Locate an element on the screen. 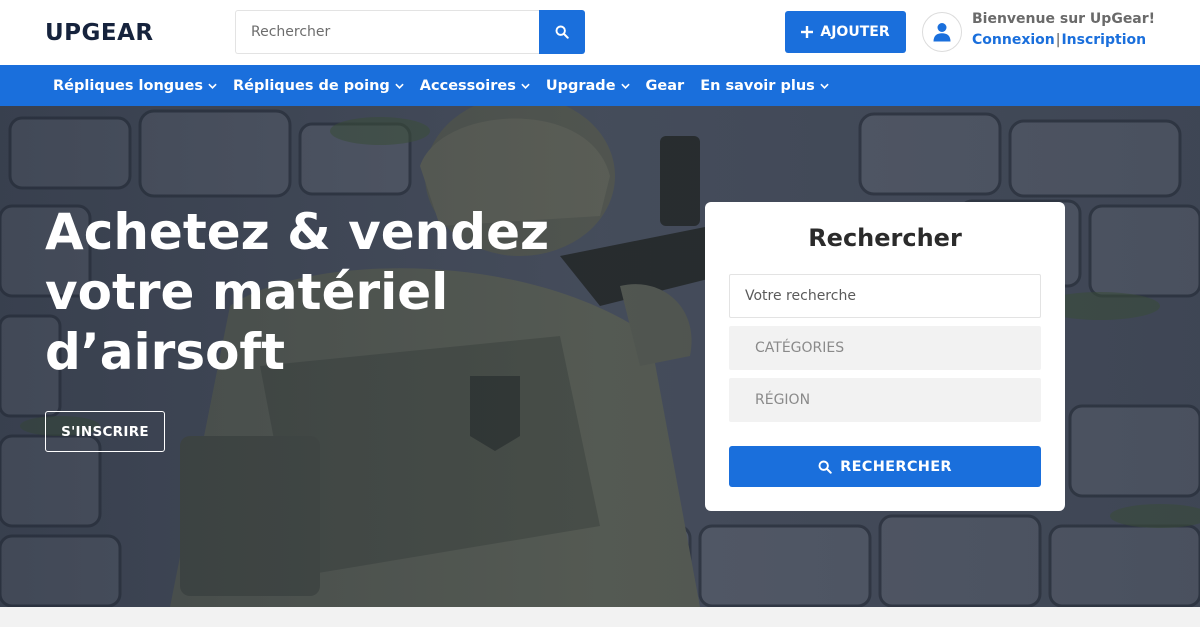 The height and width of the screenshot is (627, 1200). nav-item-accessoires: Accessoires is located at coordinates (475, 86).